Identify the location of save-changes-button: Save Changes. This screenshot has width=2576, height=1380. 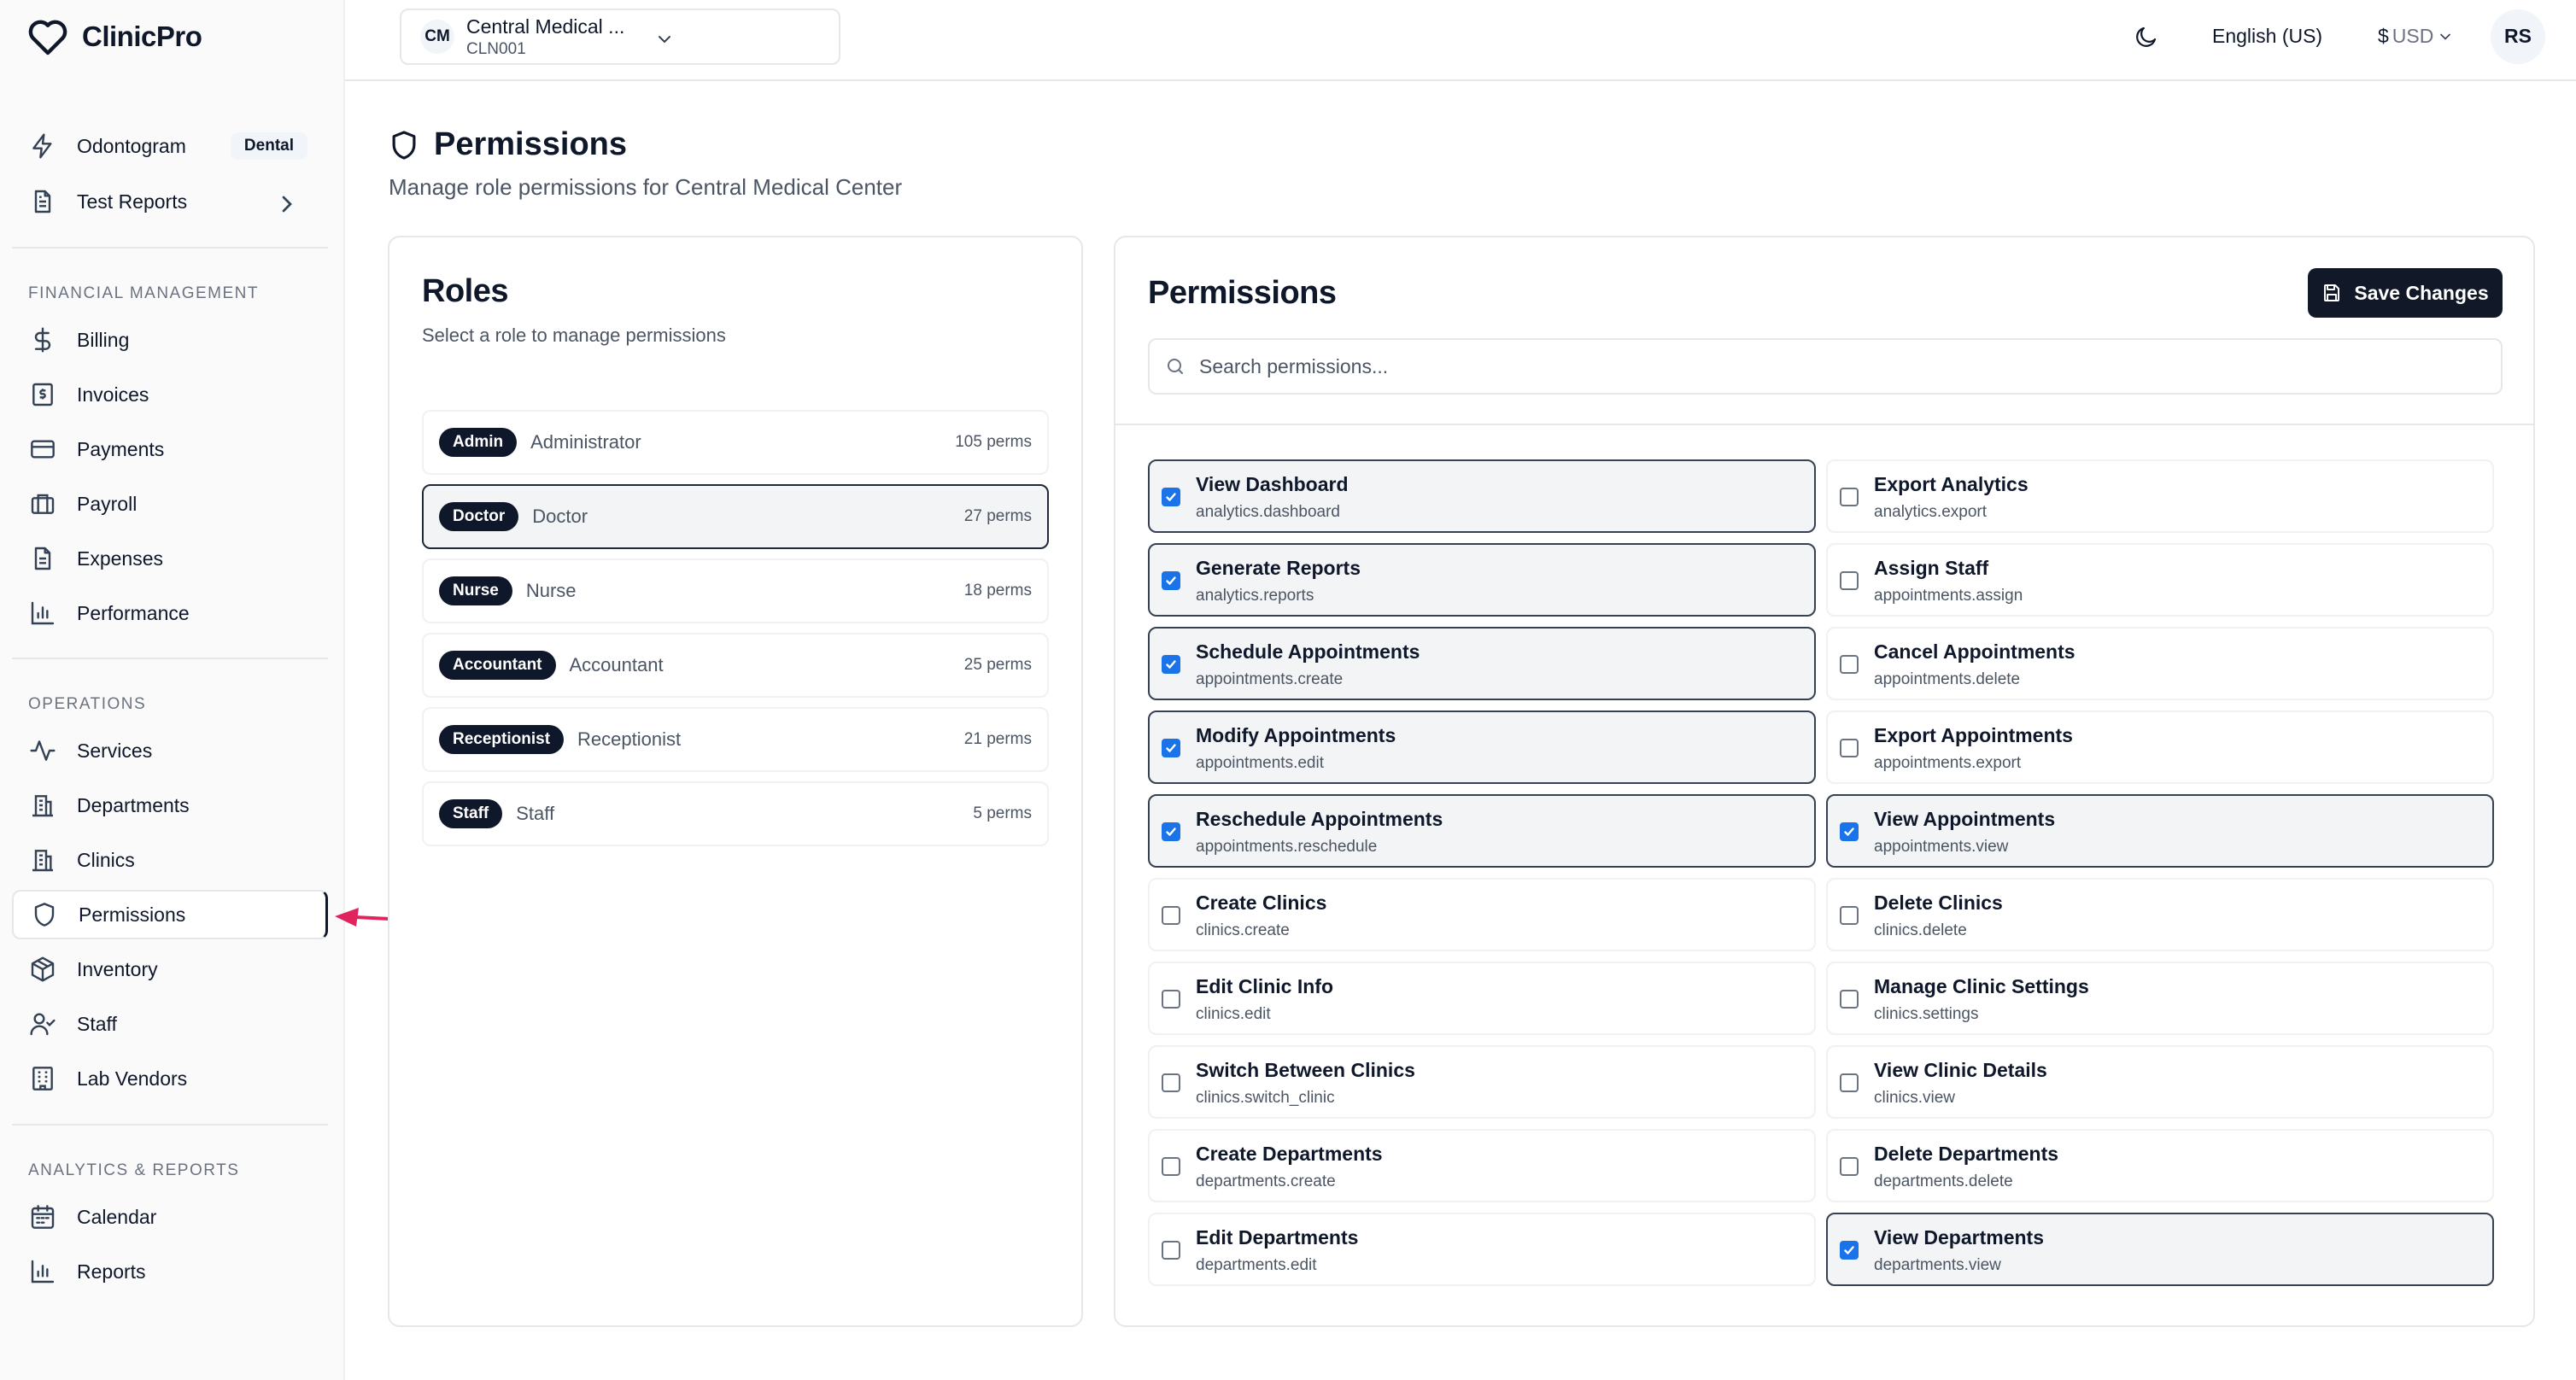
(2405, 293).